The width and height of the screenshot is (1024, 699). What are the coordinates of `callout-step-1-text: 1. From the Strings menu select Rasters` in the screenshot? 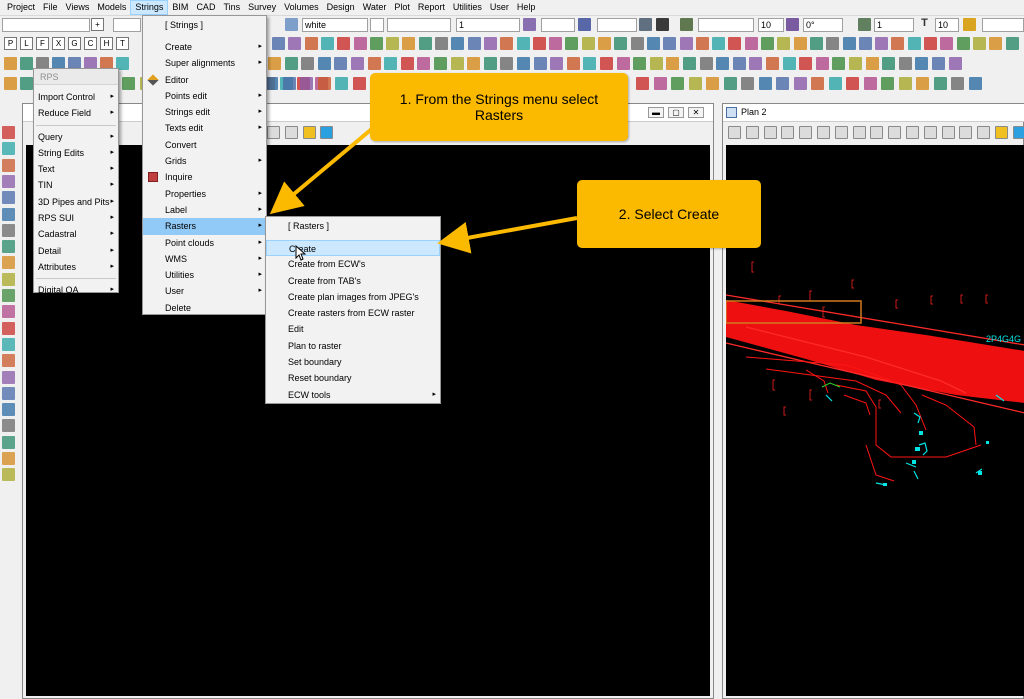 It's located at (499, 107).